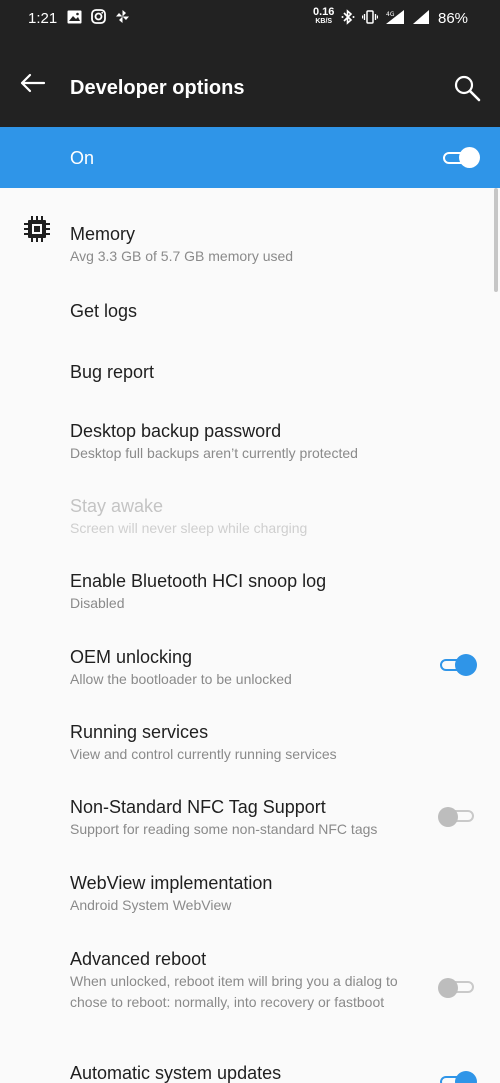 The width and height of the screenshot is (500, 1083). Describe the element at coordinates (390, 14) in the screenshot. I see `svg-text: 4G` at that location.